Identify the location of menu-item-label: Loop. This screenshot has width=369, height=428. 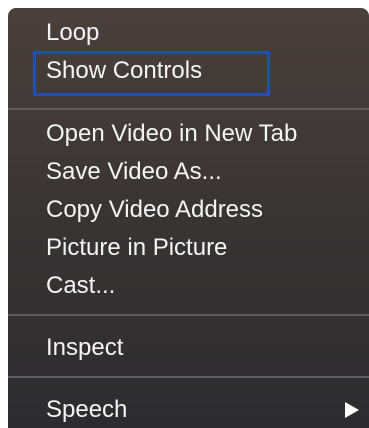
(73, 32).